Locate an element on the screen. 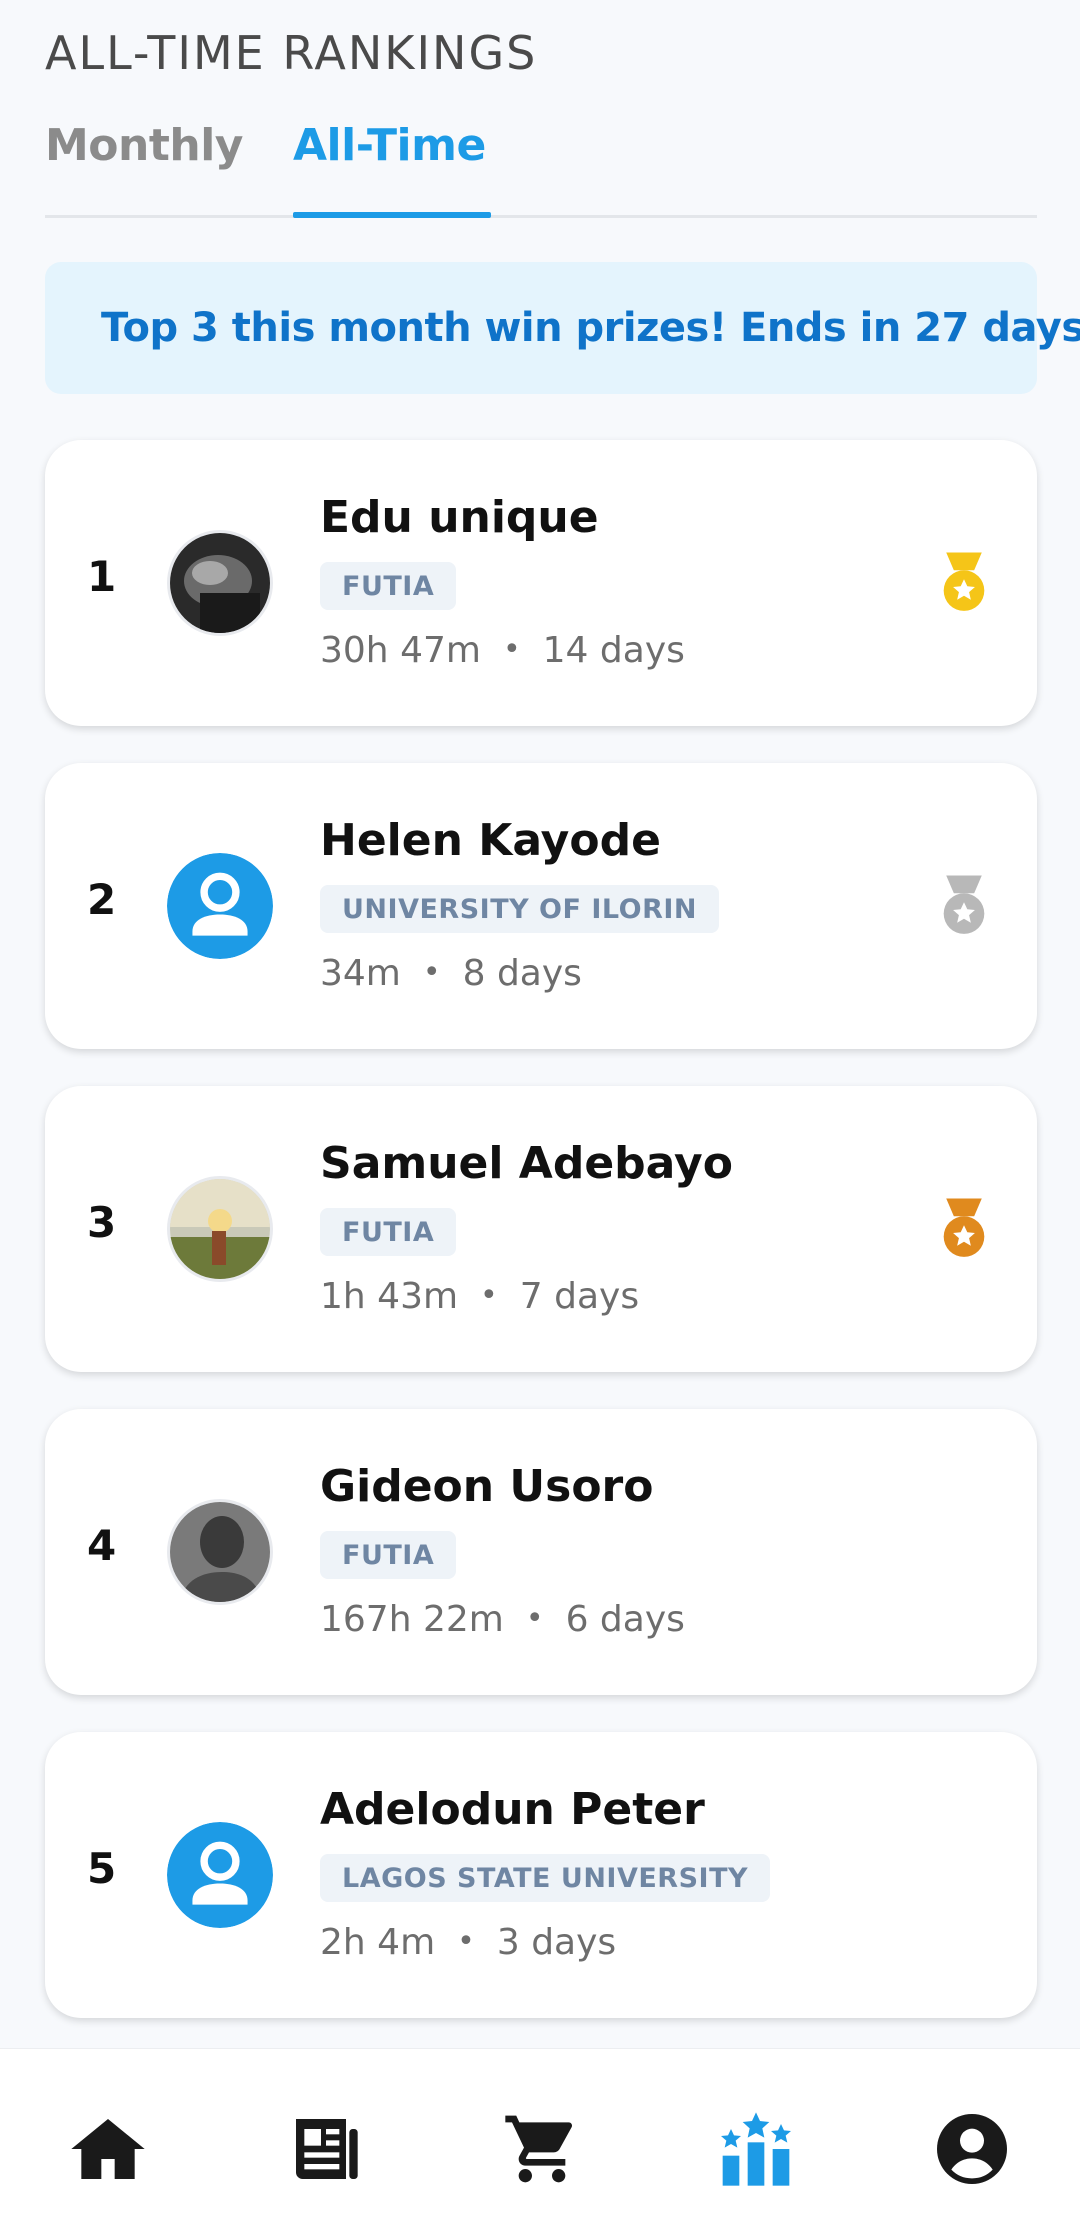  user-stats: 30h 47m • 14 days is located at coordinates (502, 650).